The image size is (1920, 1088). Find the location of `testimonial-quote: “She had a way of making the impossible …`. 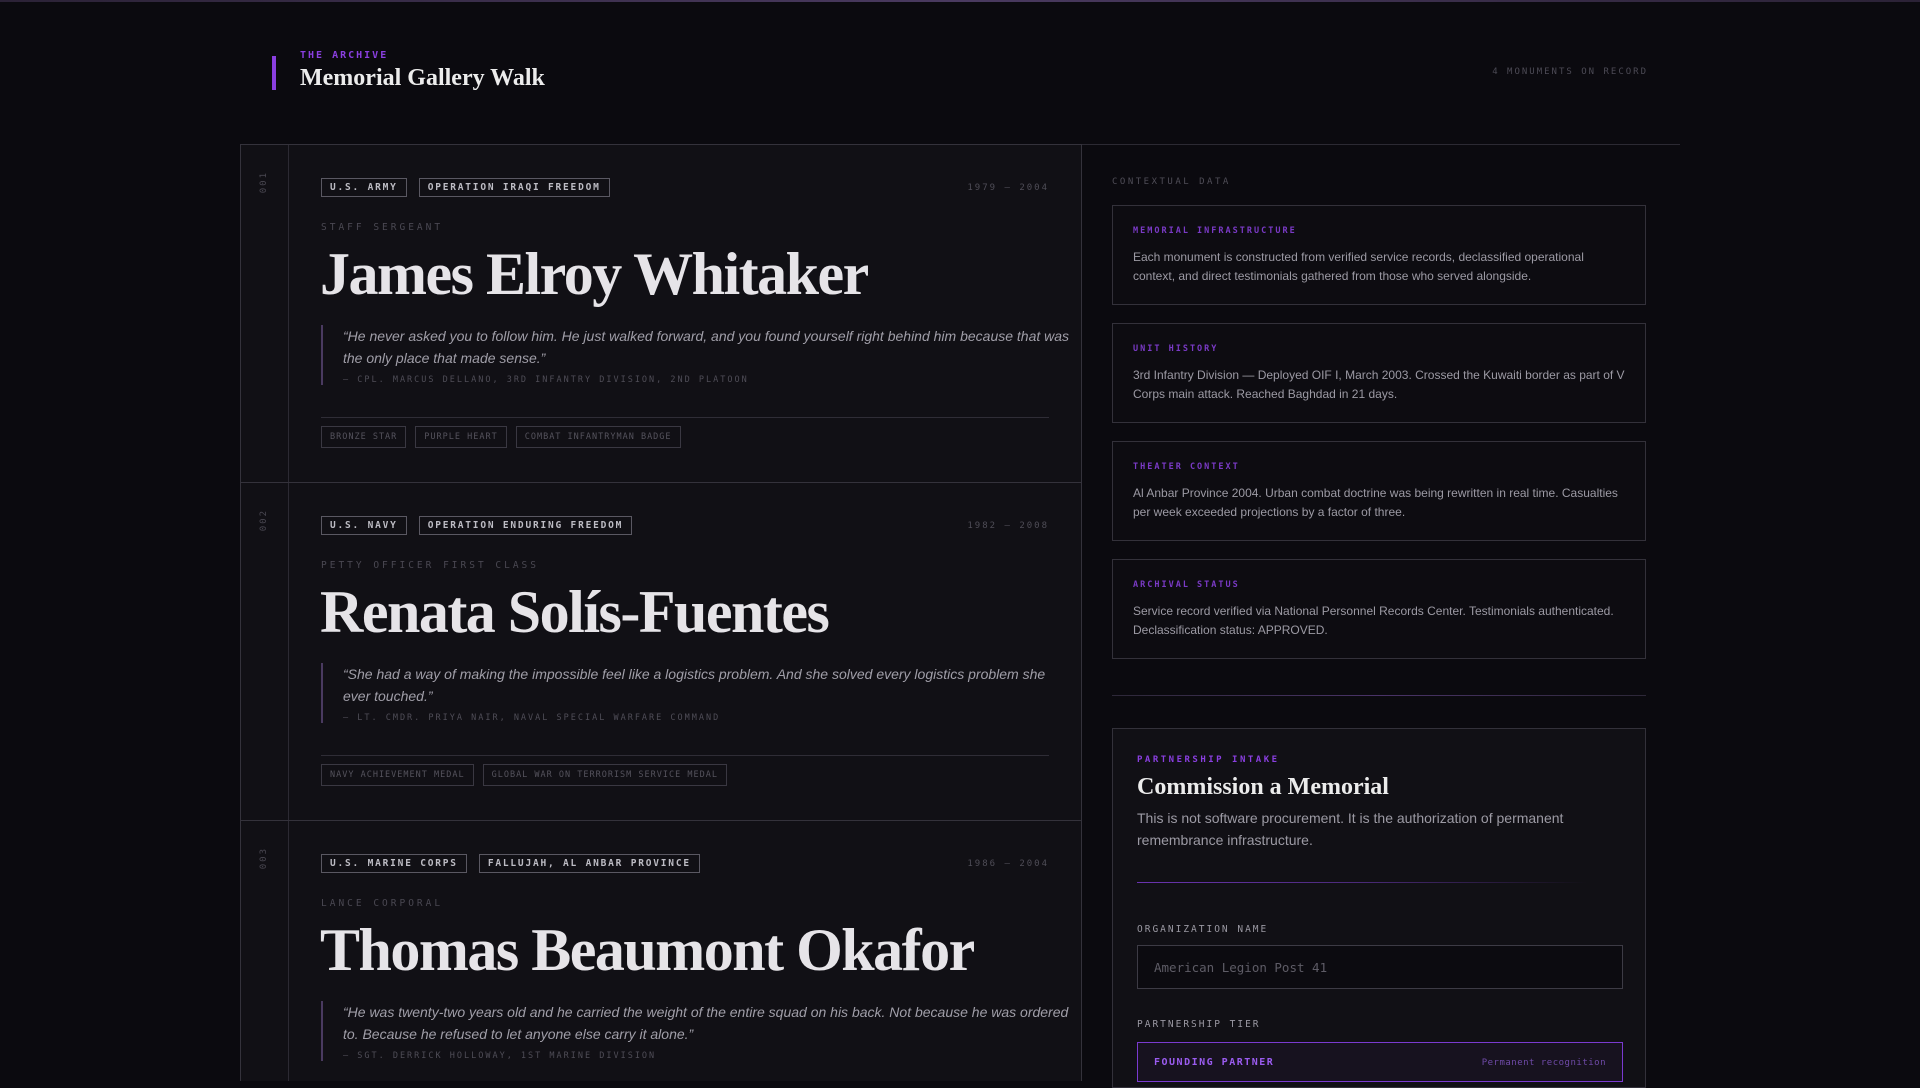

testimonial-quote: “She had a way of making the impossible … is located at coordinates (694, 685).